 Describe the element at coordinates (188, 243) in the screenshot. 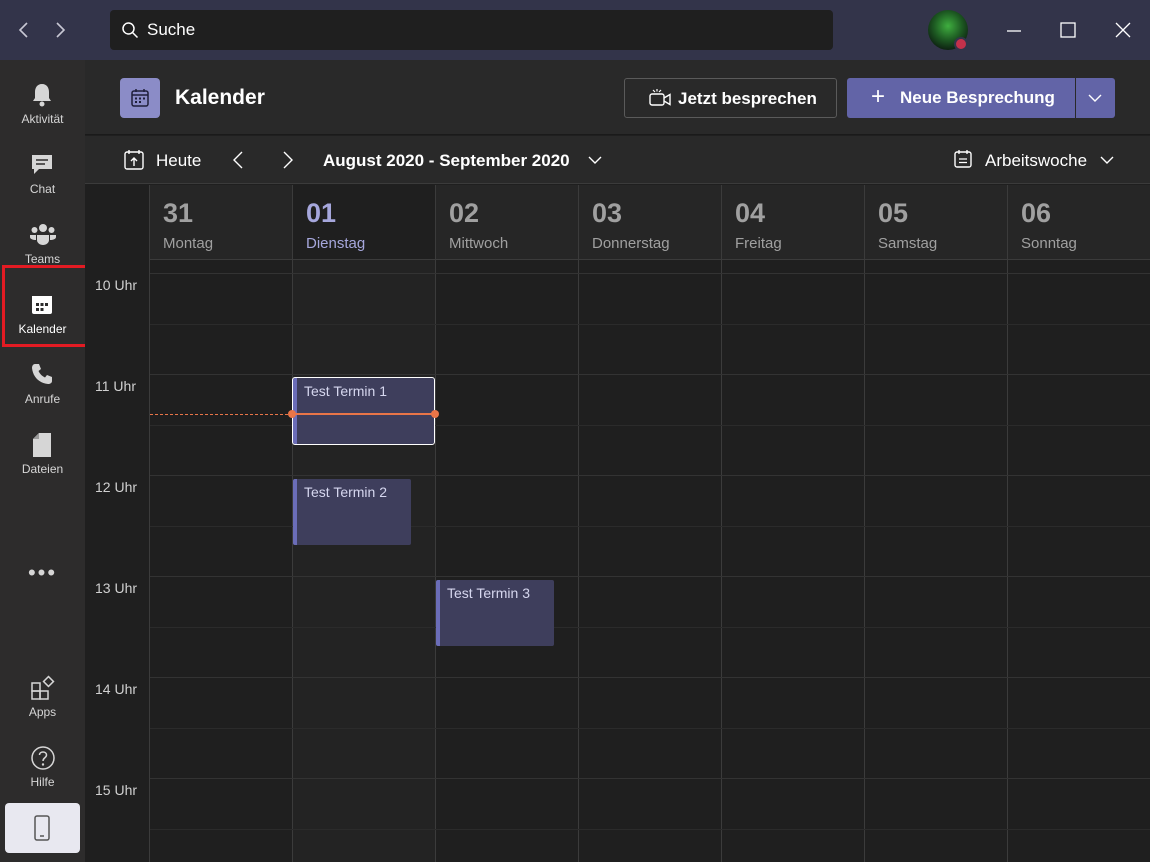

I see `day-name: Montag` at that location.